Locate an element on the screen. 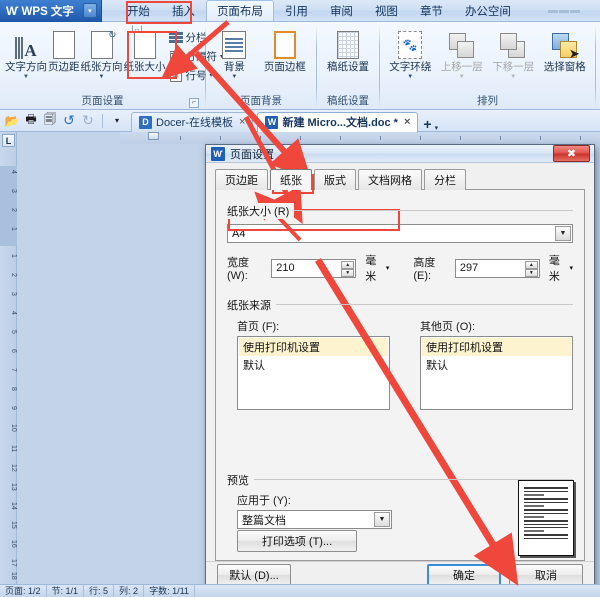  menu-bar-decoration: ▬▬▬ is located at coordinates (564, 10).